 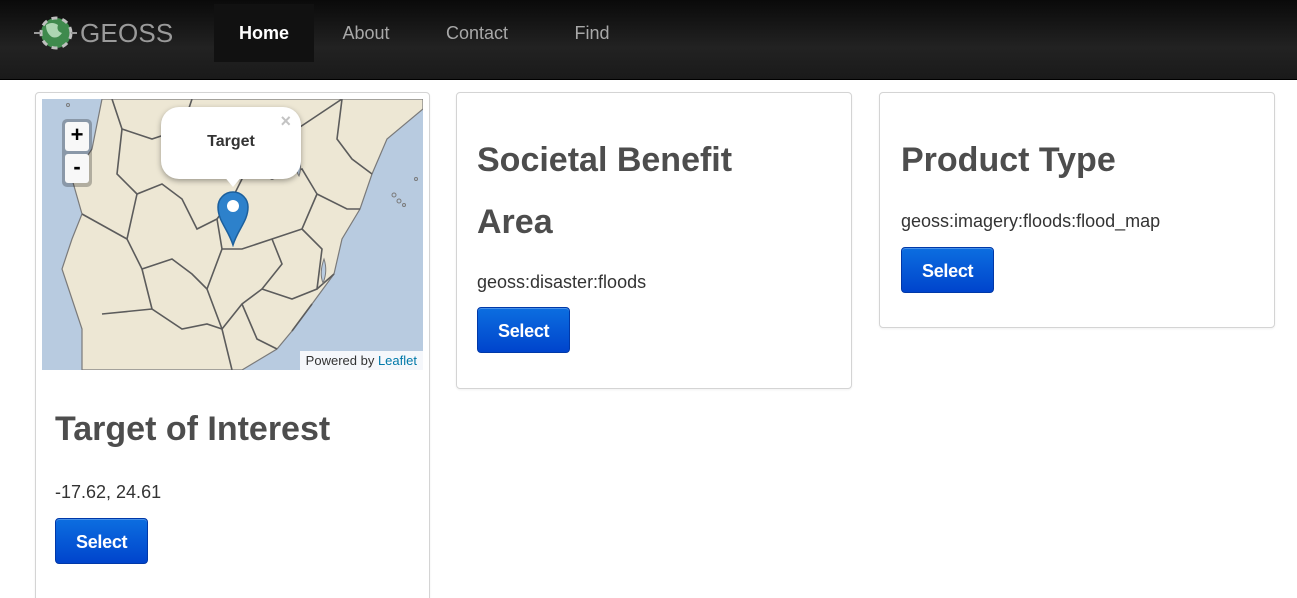 I want to click on card-title: Target of Interest, so click(x=193, y=429).